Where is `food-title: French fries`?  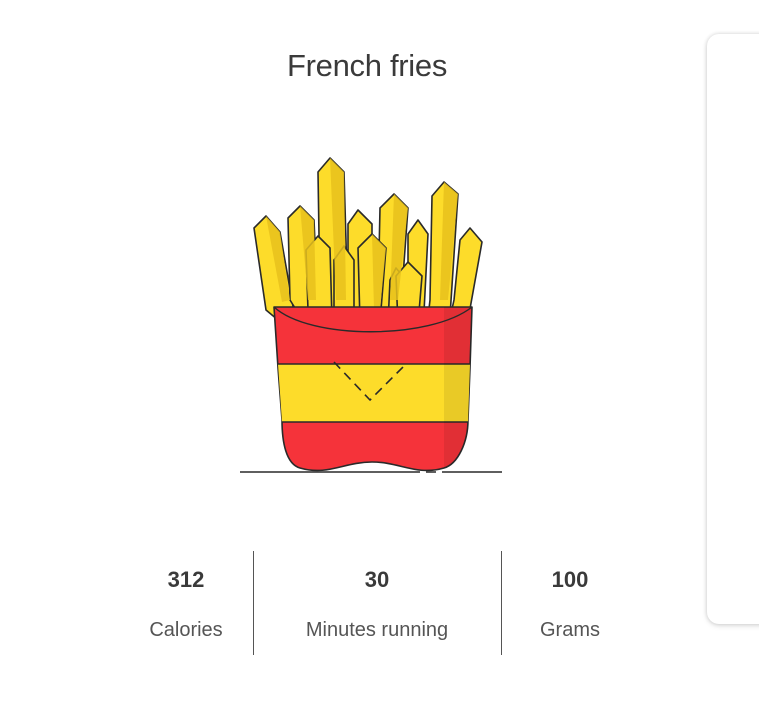
food-title: French fries is located at coordinates (367, 65).